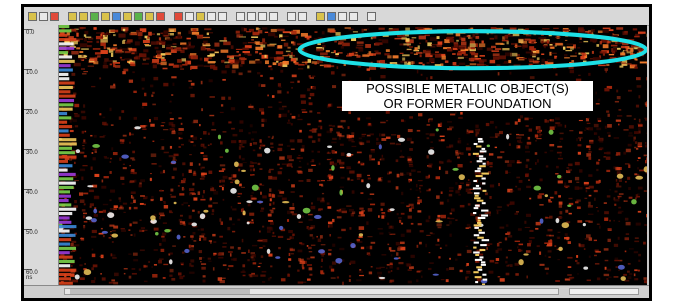 The width and height of the screenshot is (674, 305). Describe the element at coordinates (467, 103) in the screenshot. I see `annotation-line-2: OR FORMER FOUNDATION` at that location.